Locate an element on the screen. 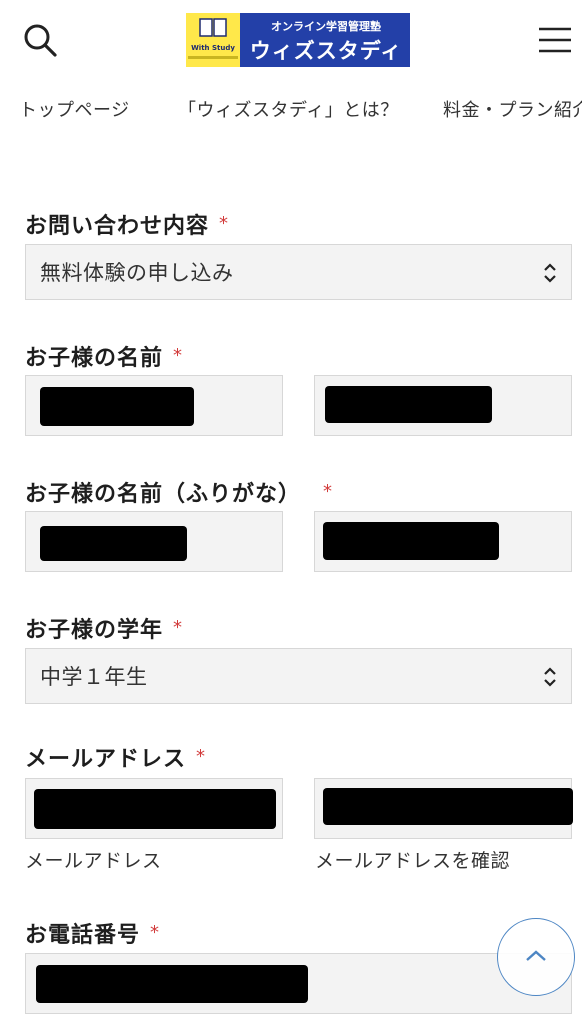 This screenshot has width=582, height=1024. grade-selected-value: 中学１年生 is located at coordinates (94, 677).